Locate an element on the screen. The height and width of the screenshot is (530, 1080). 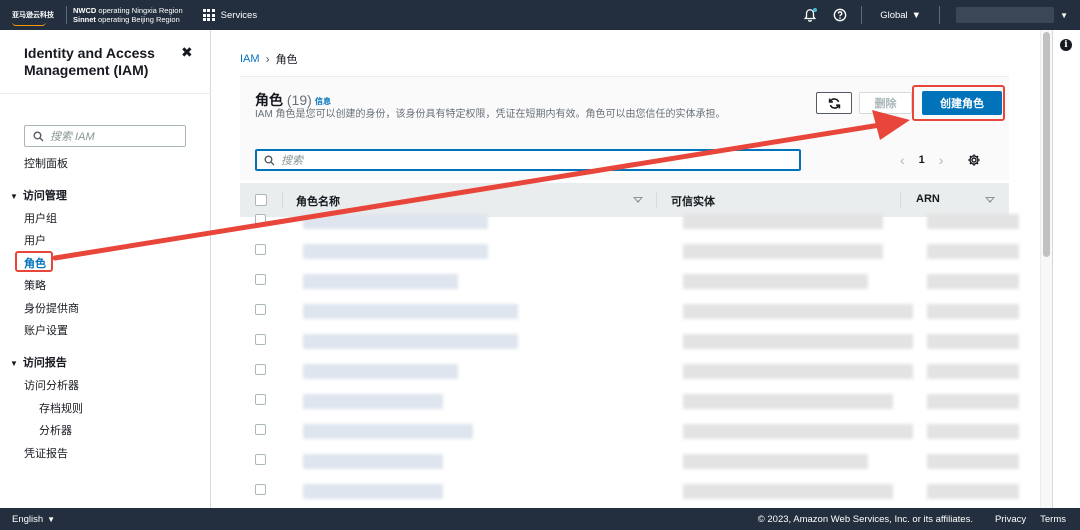
region-desc-2: operating Beijing Region is located at coordinates (139, 19).